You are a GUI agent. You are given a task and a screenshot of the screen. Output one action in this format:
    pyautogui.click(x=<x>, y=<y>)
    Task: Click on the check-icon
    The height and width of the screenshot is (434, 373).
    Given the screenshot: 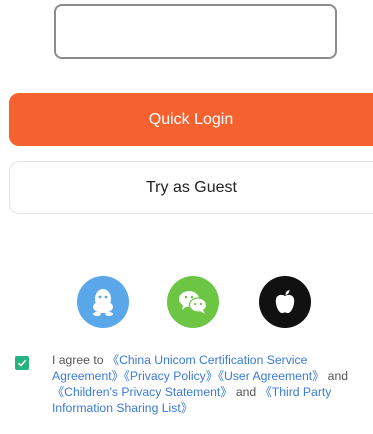 What is the action you would take?
    pyautogui.click(x=22, y=363)
    